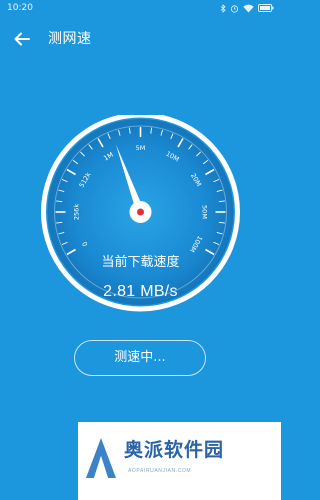 The width and height of the screenshot is (320, 500). I want to click on bluetooth-icon, so click(223, 8).